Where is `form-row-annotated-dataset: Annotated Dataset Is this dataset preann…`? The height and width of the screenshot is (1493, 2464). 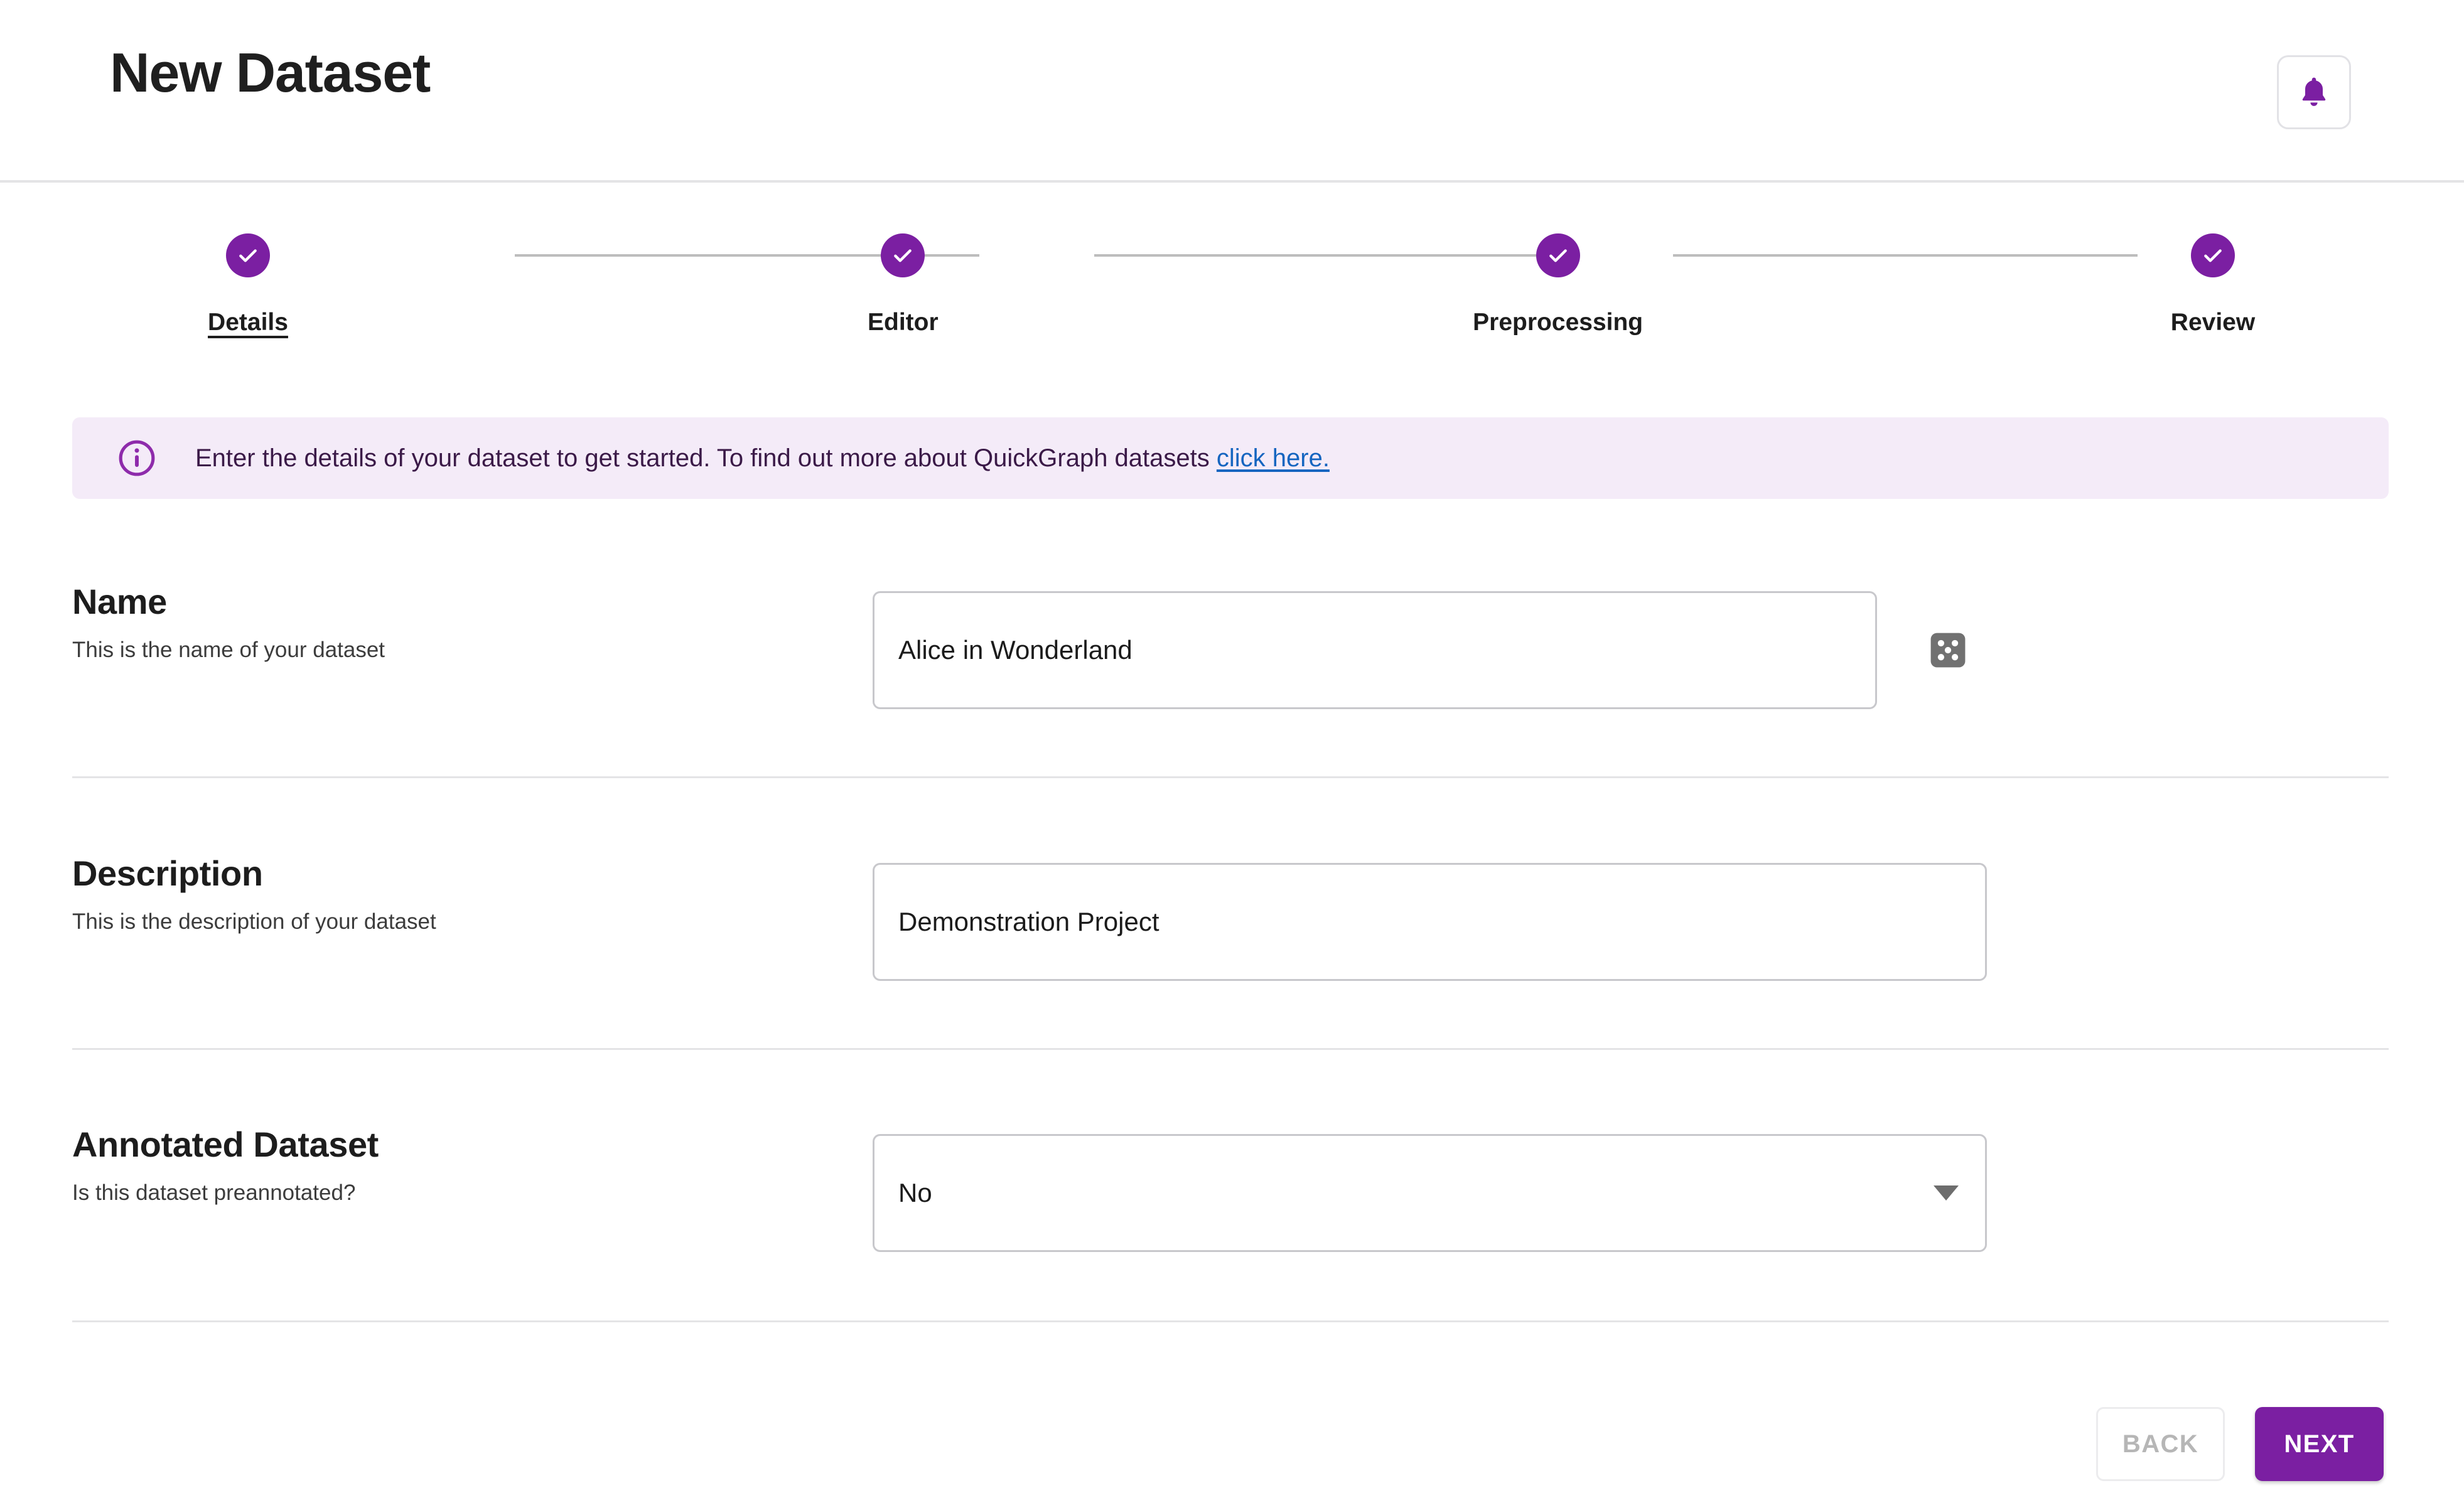 form-row-annotated-dataset: Annotated Dataset Is this dataset preann… is located at coordinates (1230, 1223).